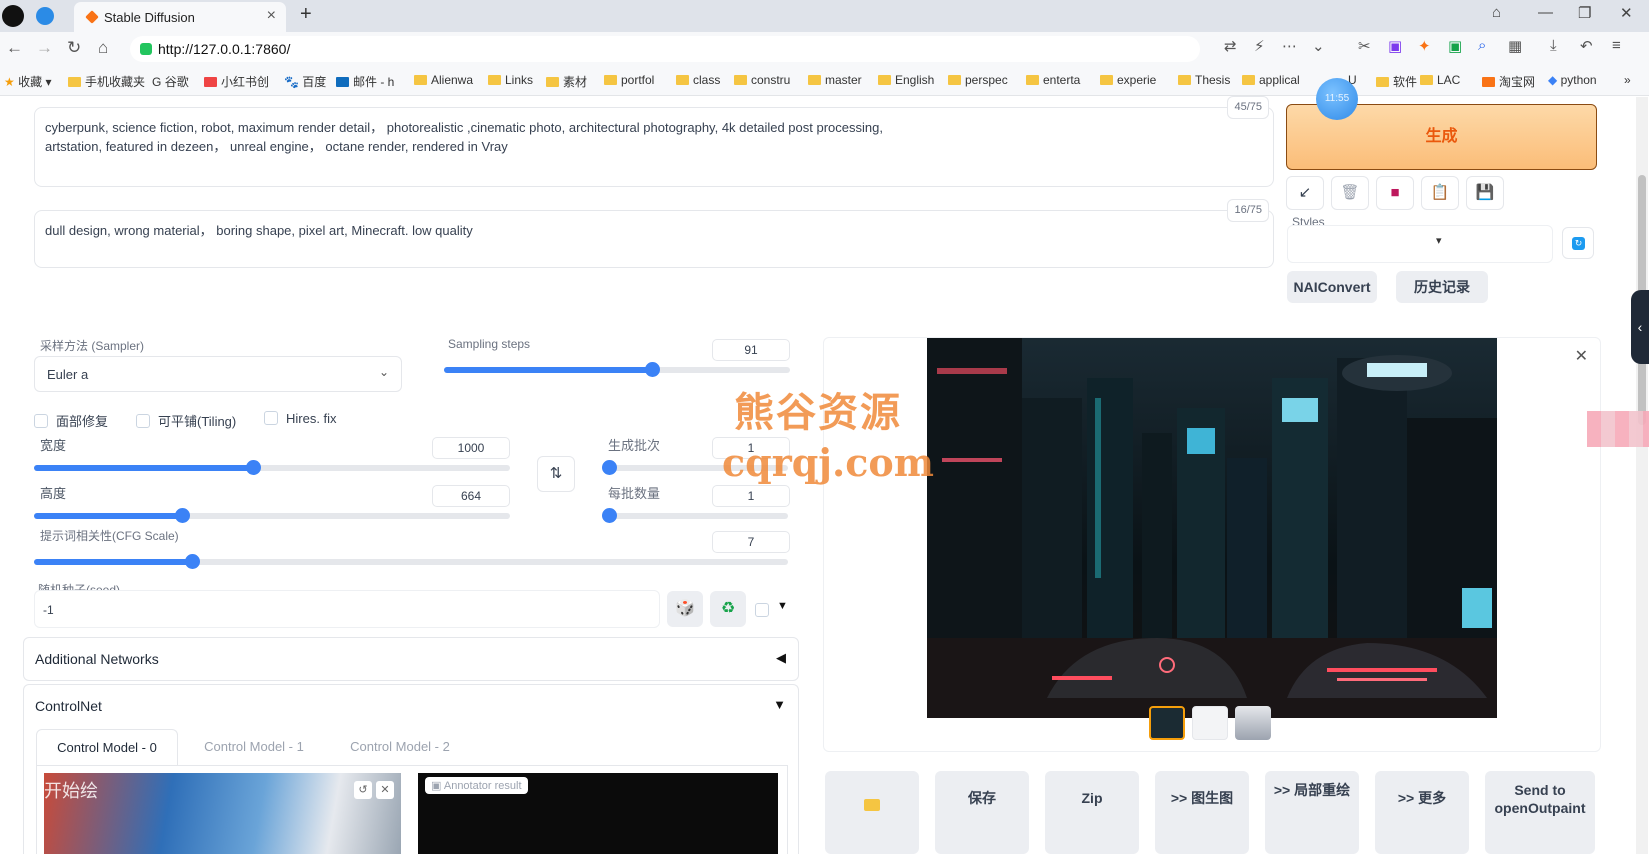 This screenshot has height=854, width=1649. What do you see at coordinates (1584, 13) in the screenshot?
I see `restore-icon: ❐` at bounding box center [1584, 13].